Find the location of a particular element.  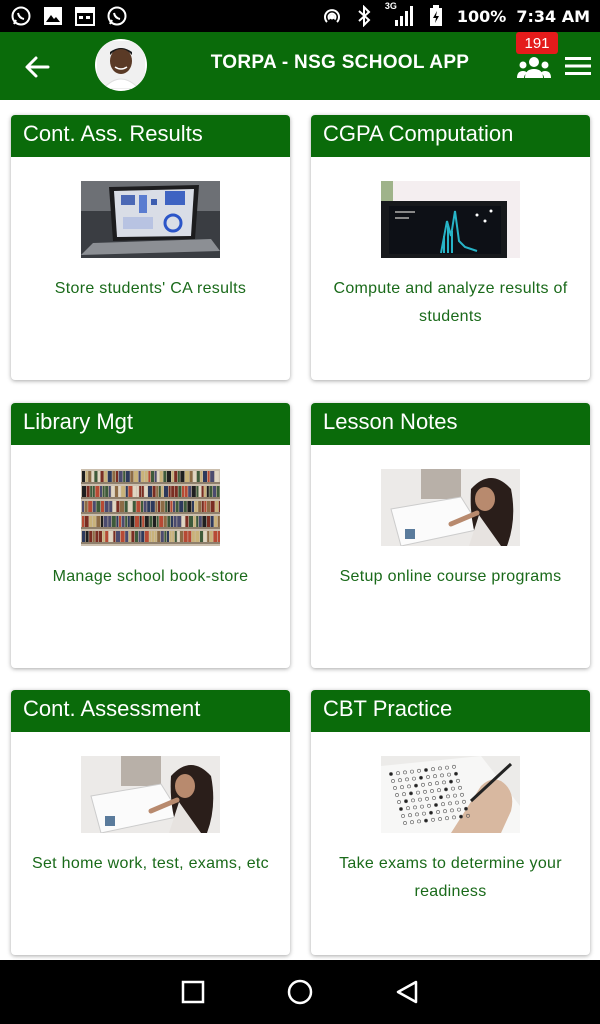

laptop-chart-image is located at coordinates (450, 219).